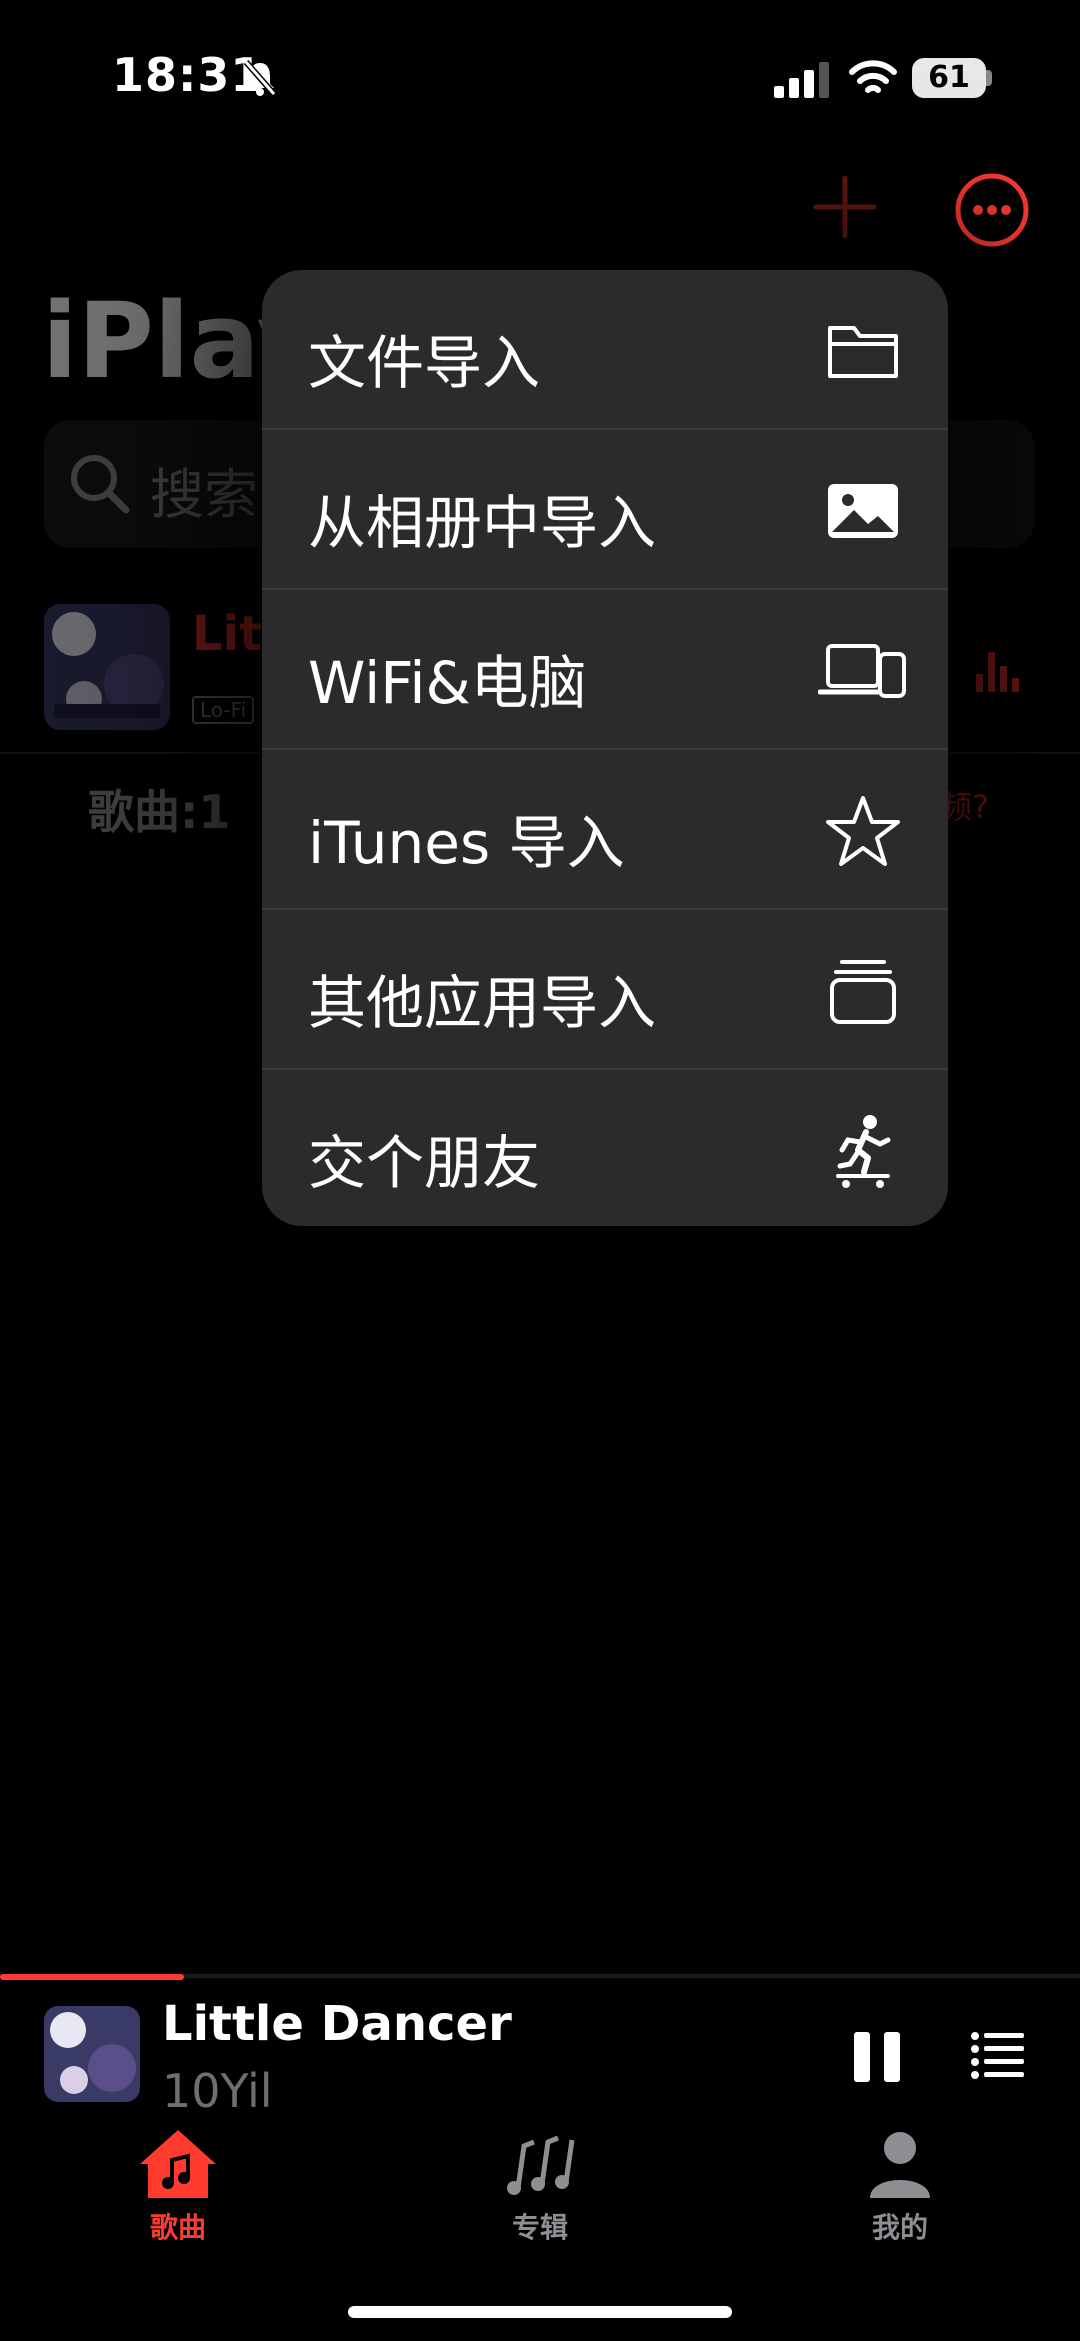 Image resolution: width=1080 pixels, height=2341 pixels. What do you see at coordinates (989, 78) in the screenshot?
I see `battery-nub` at bounding box center [989, 78].